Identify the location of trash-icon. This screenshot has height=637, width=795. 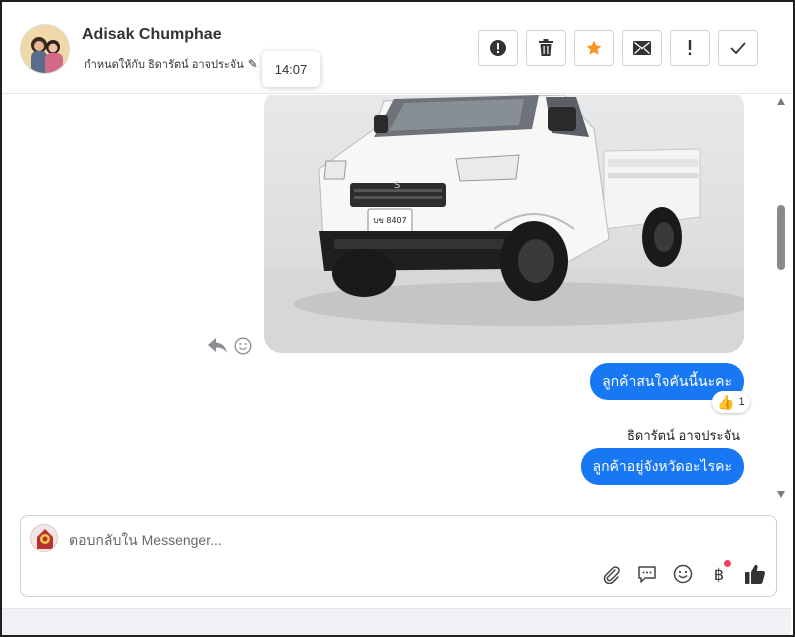
(546, 47).